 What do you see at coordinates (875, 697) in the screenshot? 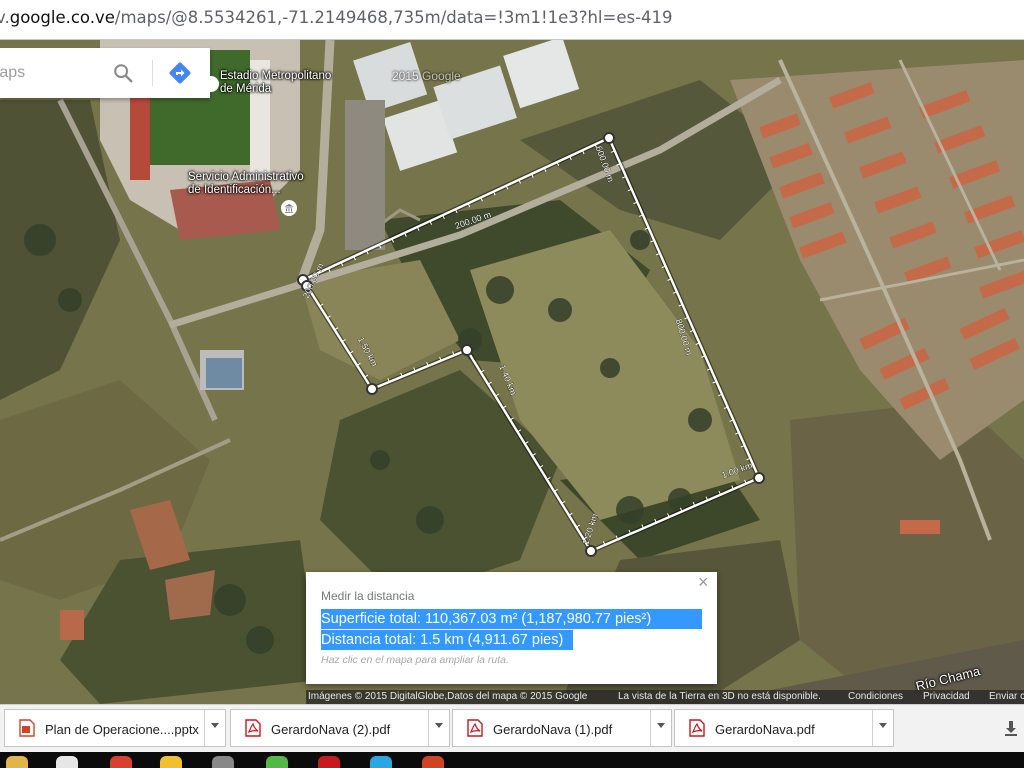
I see `terms-link: Condiciones` at bounding box center [875, 697].